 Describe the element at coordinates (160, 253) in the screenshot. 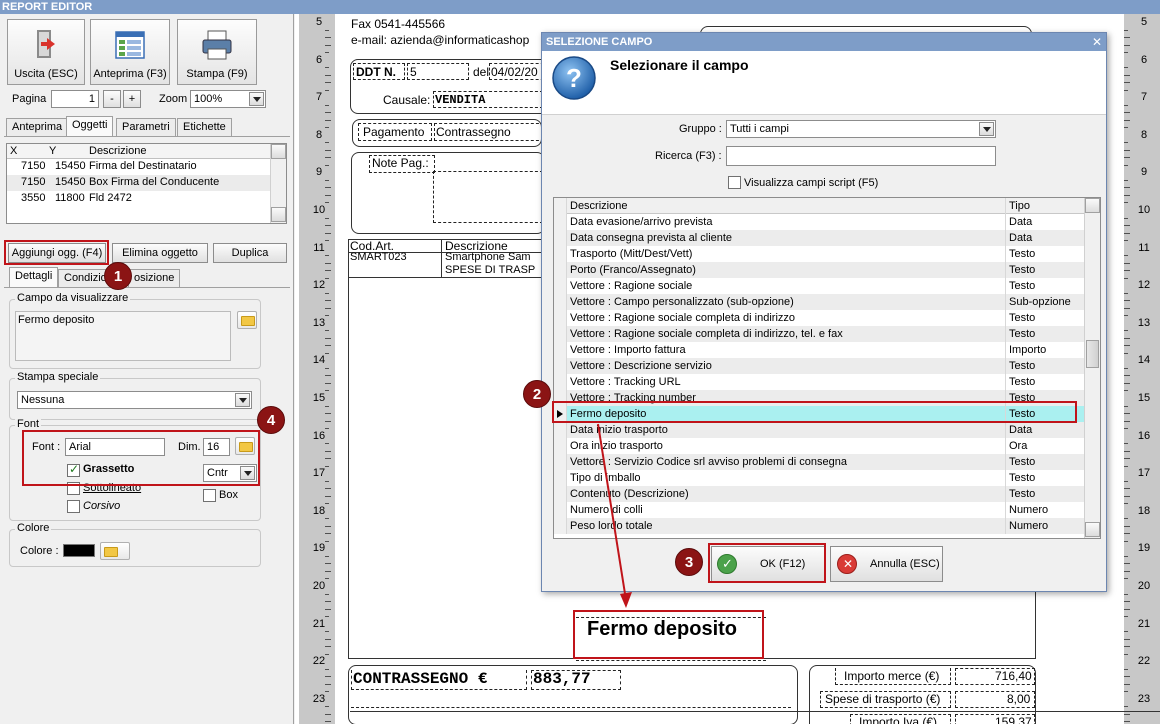

I see `delete-object-button: Elimina oggetto` at that location.